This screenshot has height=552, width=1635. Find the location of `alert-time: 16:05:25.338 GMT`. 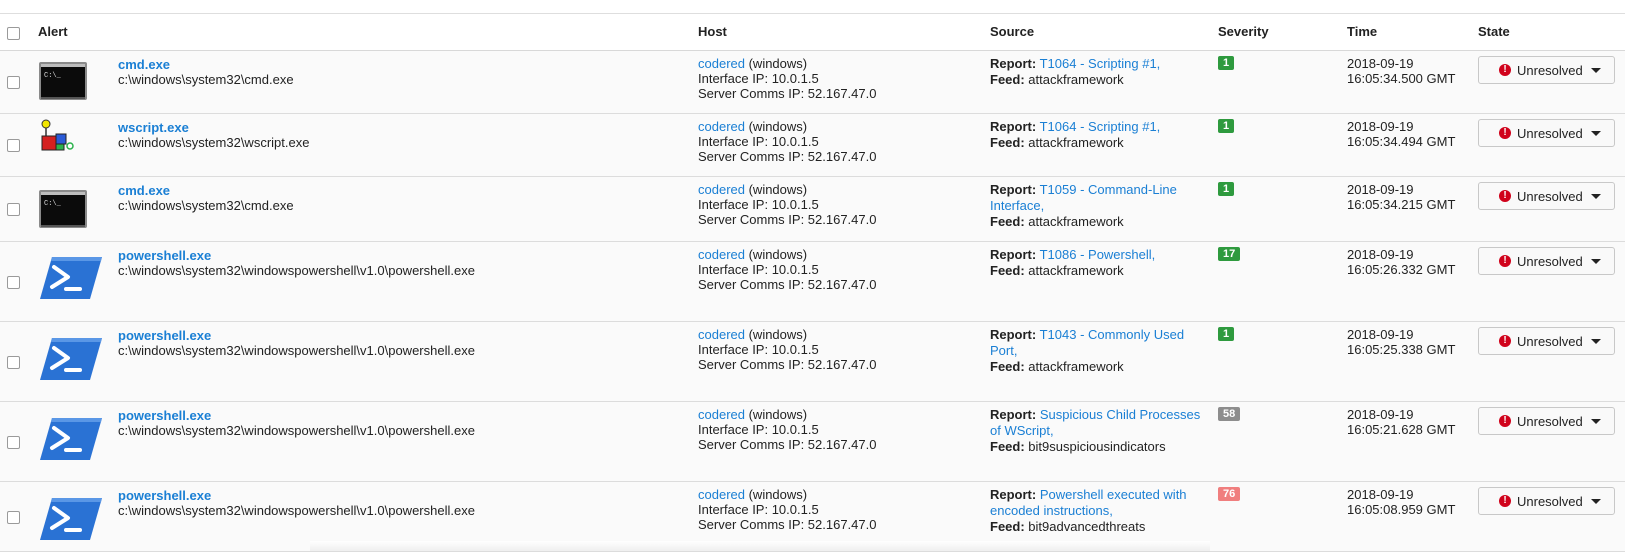

alert-time: 16:05:25.338 GMT is located at coordinates (1401, 349).